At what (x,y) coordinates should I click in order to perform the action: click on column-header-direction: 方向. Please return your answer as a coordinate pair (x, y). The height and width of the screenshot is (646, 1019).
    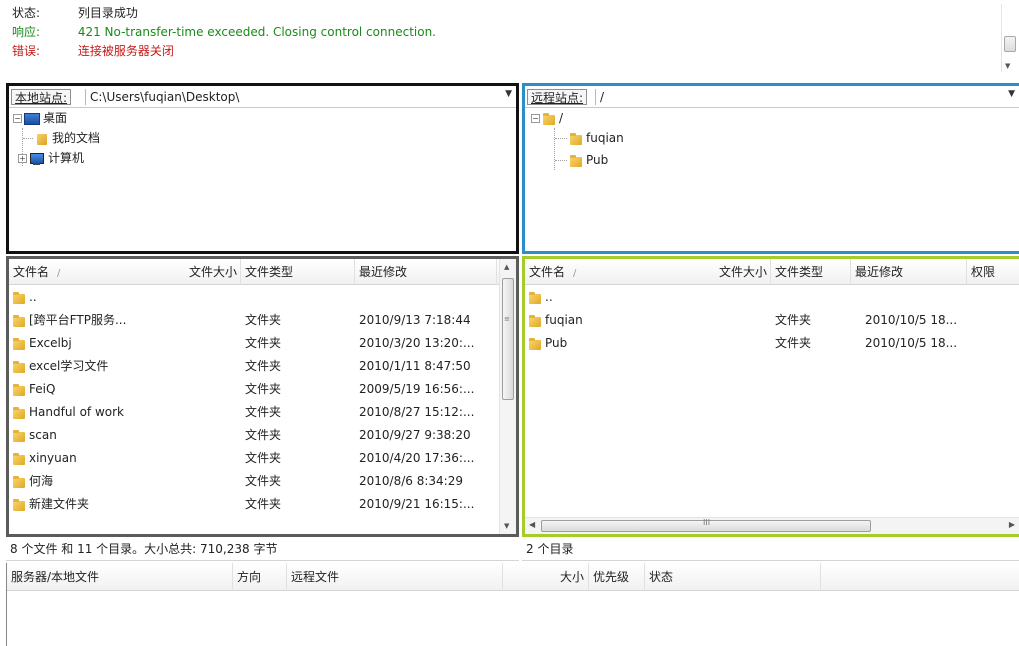
    Looking at the image, I should click on (260, 577).